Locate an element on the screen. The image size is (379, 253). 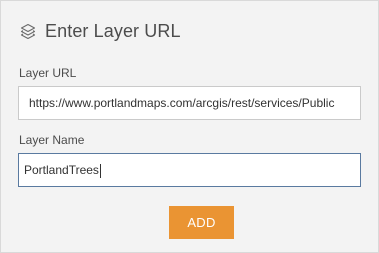
layer-name-label: Layer Name is located at coordinates (52, 140).